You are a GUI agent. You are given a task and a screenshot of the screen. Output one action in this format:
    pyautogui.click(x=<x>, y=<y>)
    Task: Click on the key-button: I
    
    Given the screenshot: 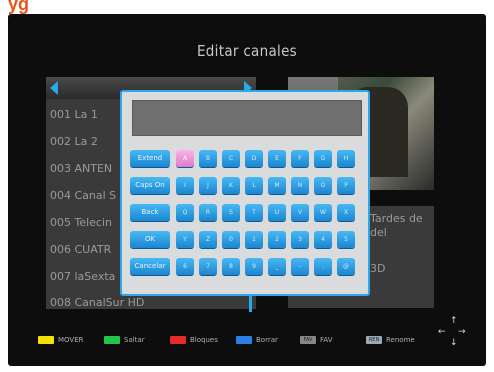 What is the action you would take?
    pyautogui.click(x=185, y=185)
    